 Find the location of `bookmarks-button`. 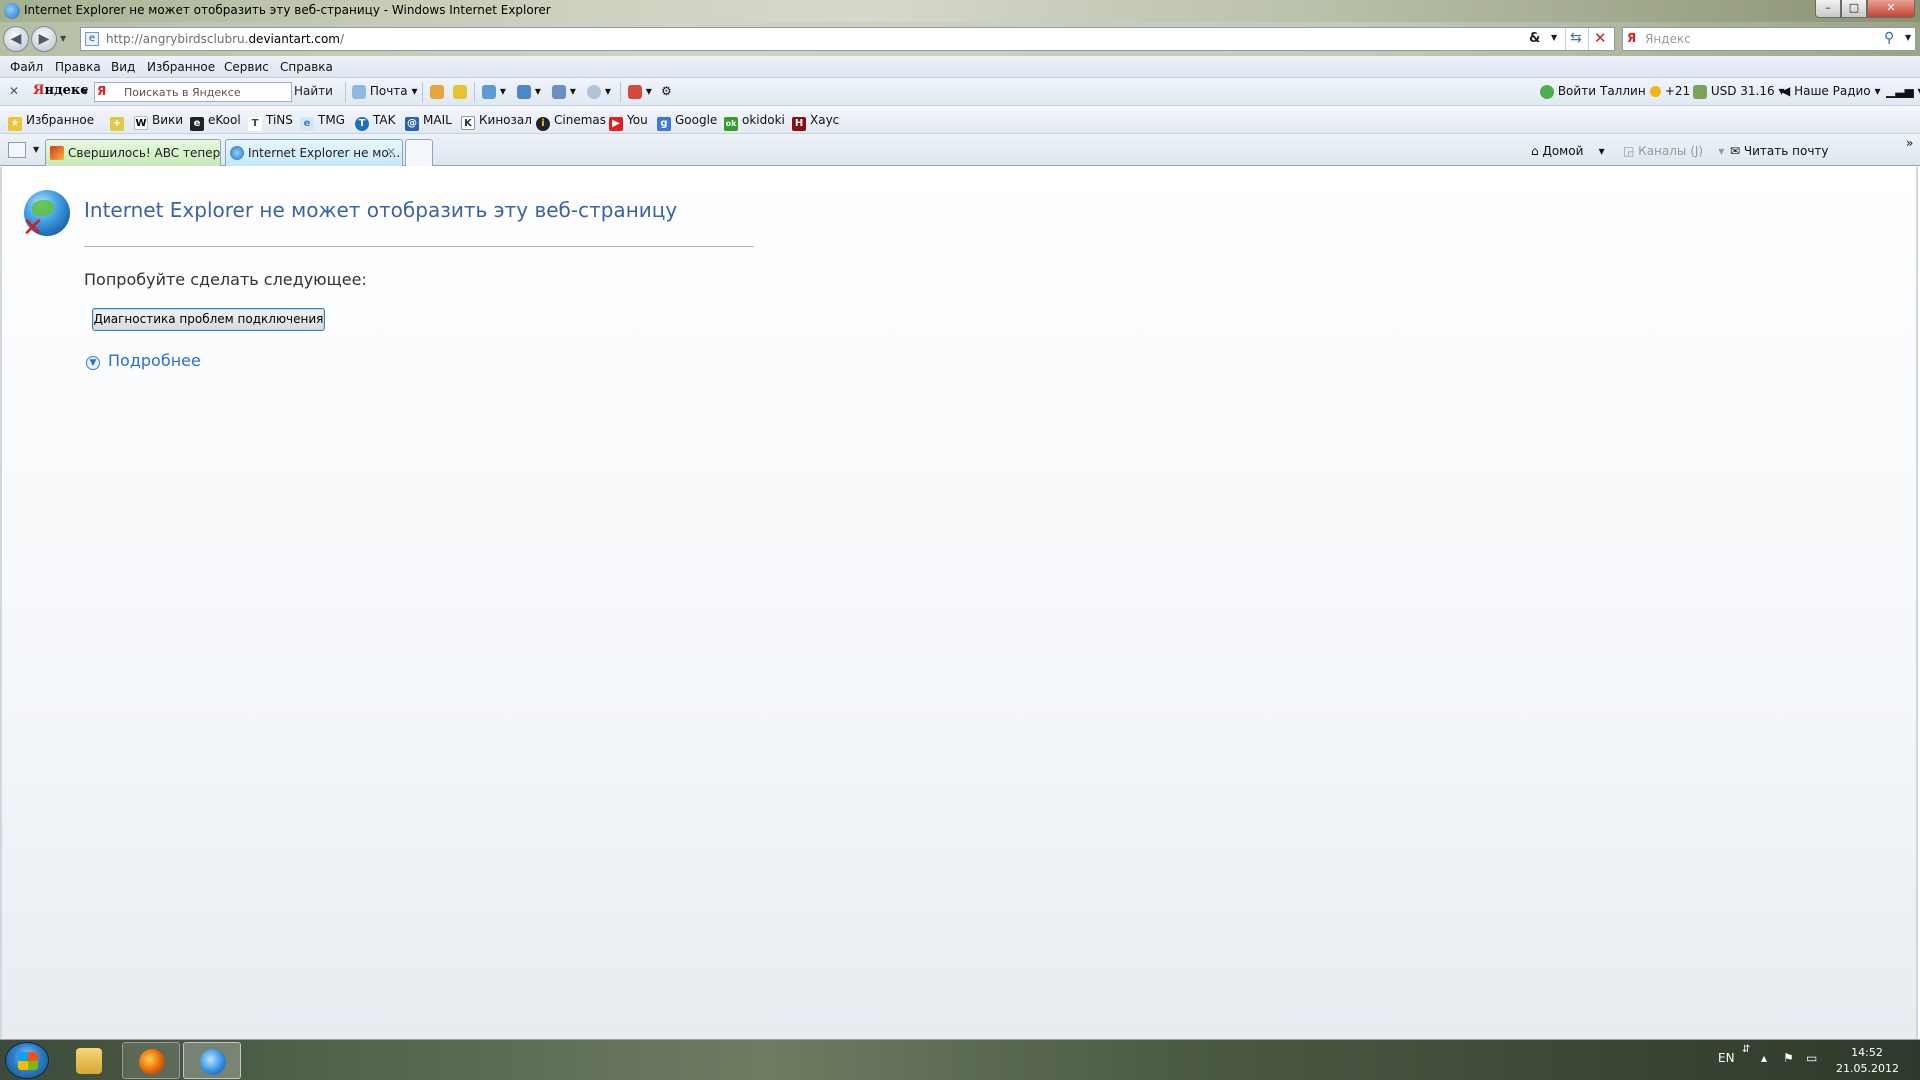

bookmarks-button is located at coordinates (460, 91).